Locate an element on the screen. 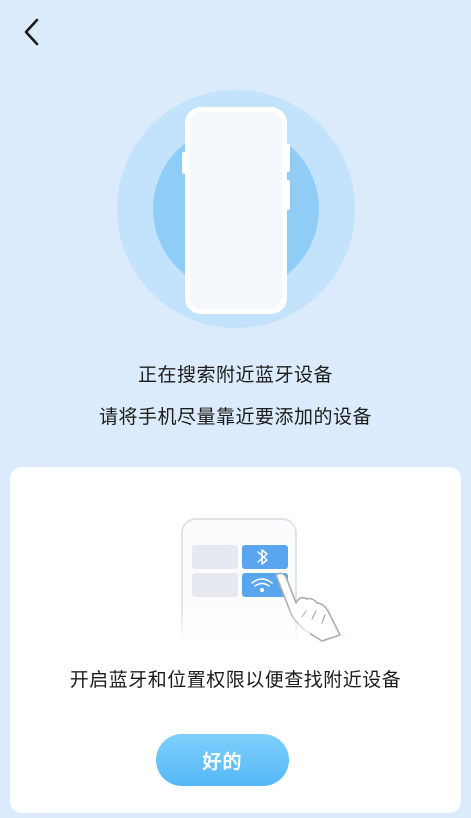 Image resolution: width=471 pixels, height=818 pixels. ok-button: 好的 is located at coordinates (222, 760).